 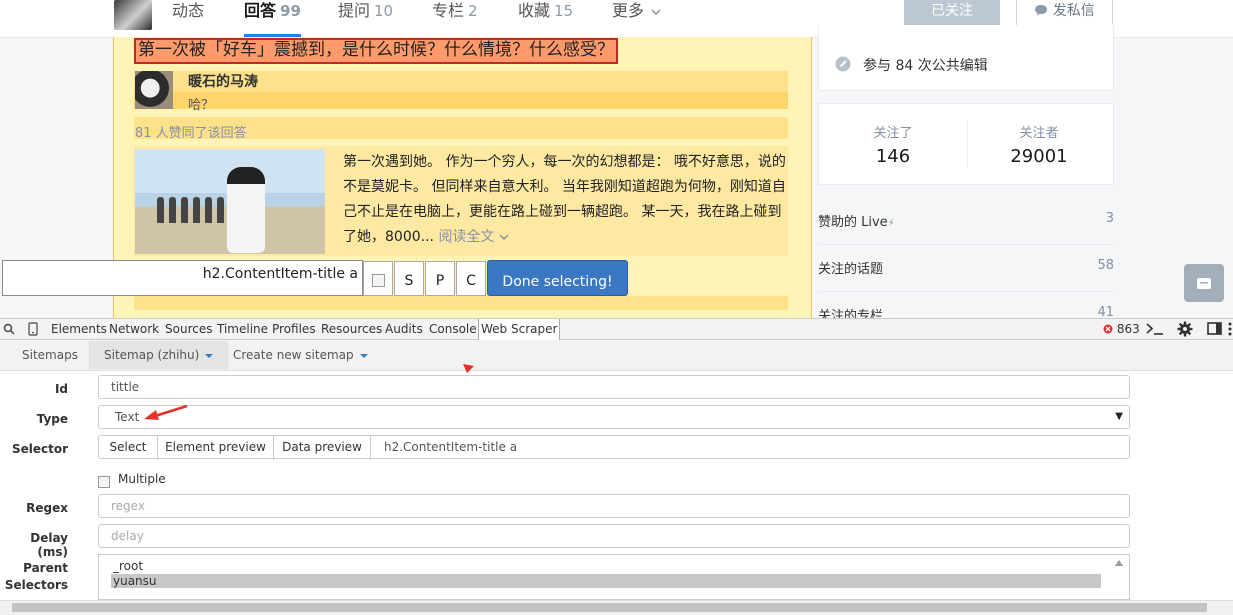 I want to click on type-select: Text ▼, so click(x=614, y=417).